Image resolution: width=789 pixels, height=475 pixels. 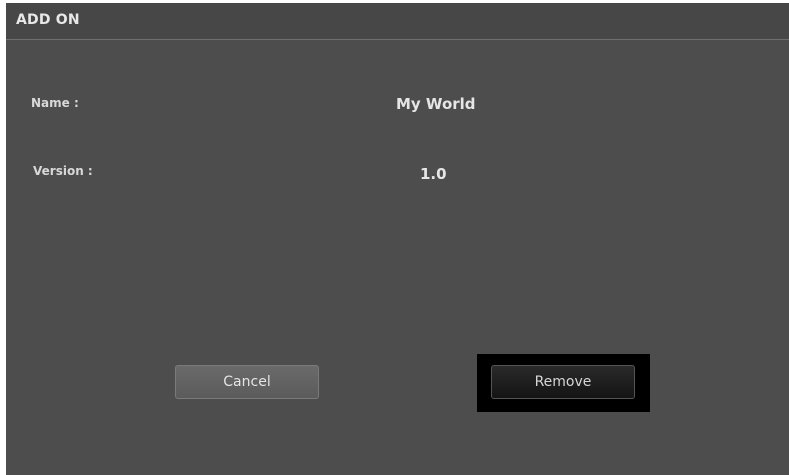 I want to click on name-value: My World, so click(x=436, y=104).